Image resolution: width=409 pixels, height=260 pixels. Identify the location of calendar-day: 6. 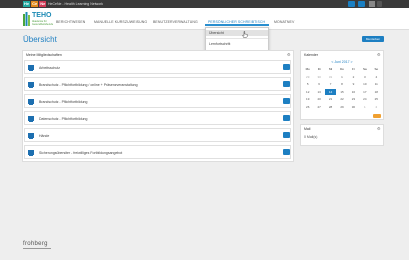
(318, 84).